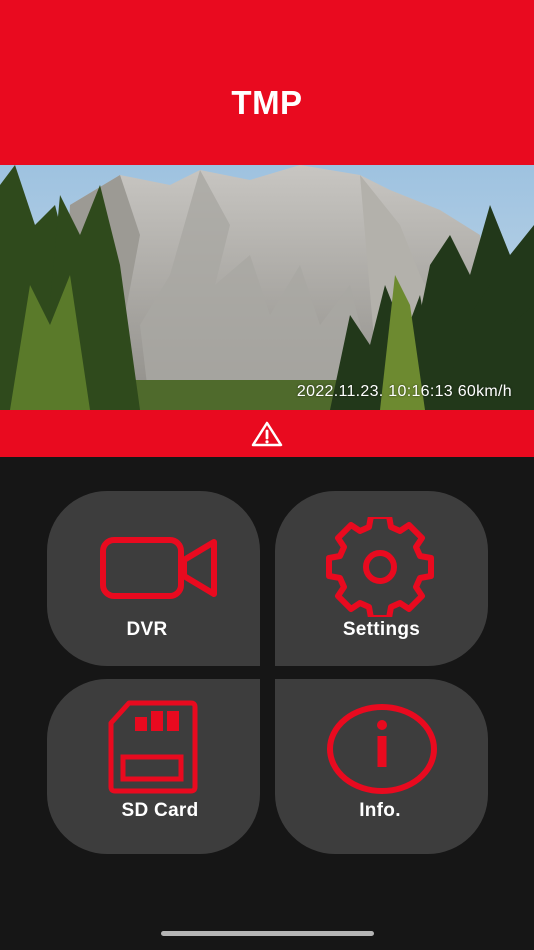 This screenshot has height=950, width=534. I want to click on timestamp-speed-overlay: 2022.11.23. 10:16:13 60km/h, so click(404, 391).